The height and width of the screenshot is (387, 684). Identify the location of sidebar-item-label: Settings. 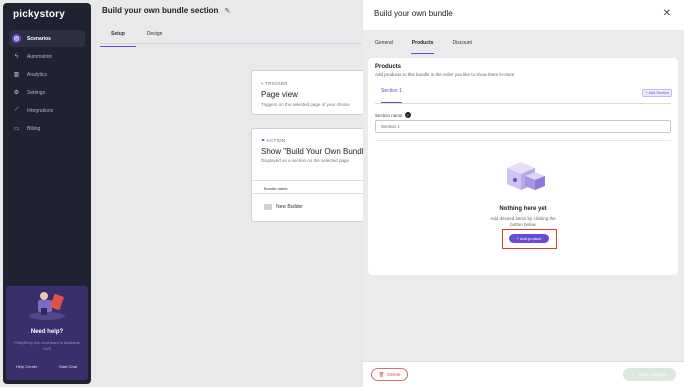
(36, 92).